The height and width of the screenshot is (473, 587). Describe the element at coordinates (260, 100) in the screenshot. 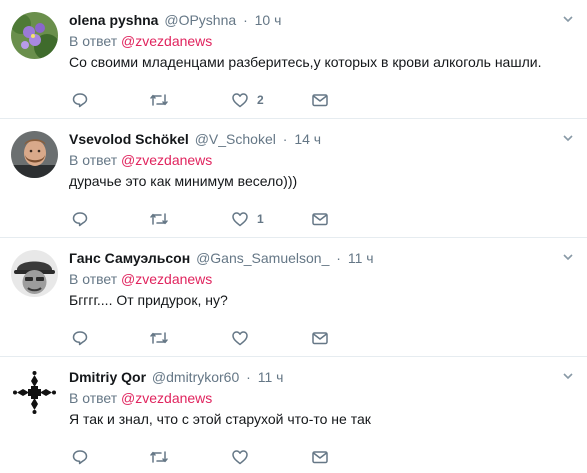

I see `like-count: 2` at that location.